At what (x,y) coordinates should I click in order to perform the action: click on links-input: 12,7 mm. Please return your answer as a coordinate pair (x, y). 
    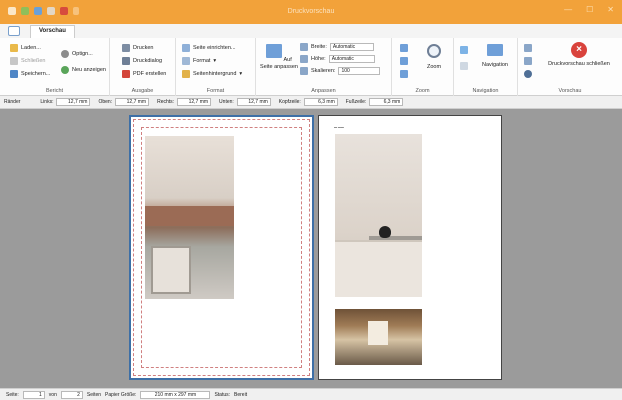
    Looking at the image, I should click on (73, 102).